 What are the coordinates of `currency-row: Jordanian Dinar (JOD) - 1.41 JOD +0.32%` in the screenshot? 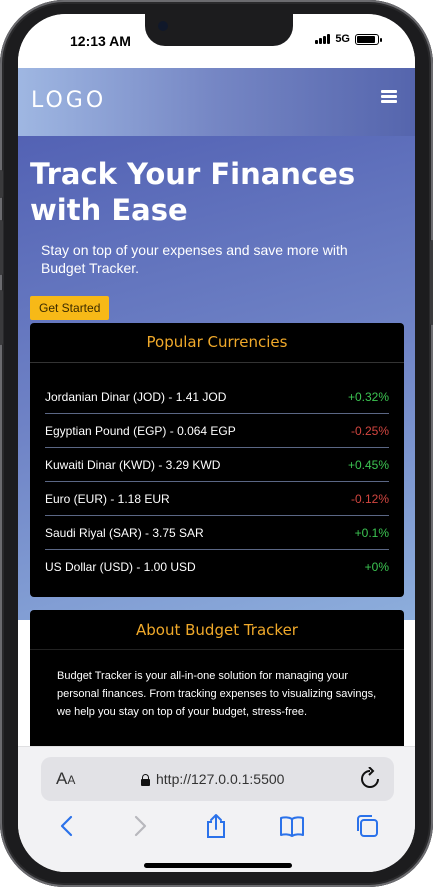 It's located at (217, 397).